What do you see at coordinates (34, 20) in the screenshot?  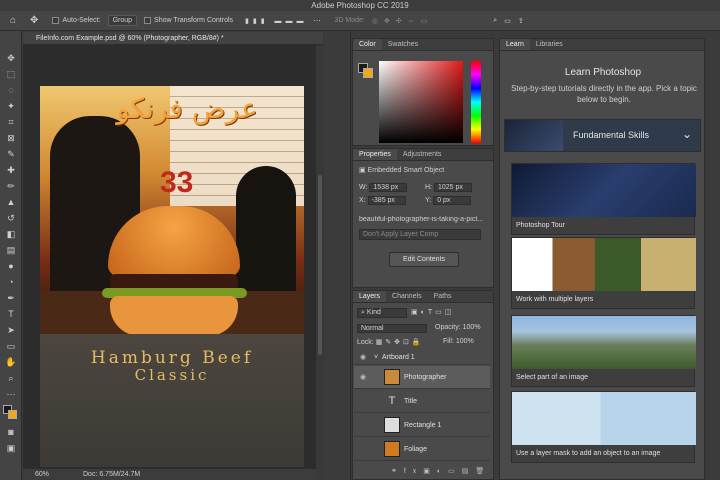 I see `move-tool-icon: ✥` at bounding box center [34, 20].